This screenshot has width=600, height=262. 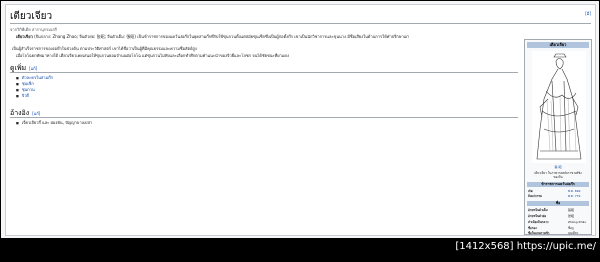 I want to click on infobox-section-bar: ข้าราชการแคว้นง่อก๊ก, so click(x=558, y=184).